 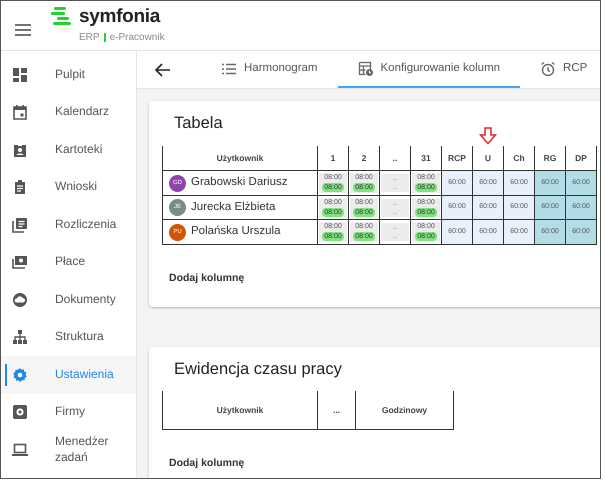 What do you see at coordinates (163, 69) in the screenshot?
I see `back-arrow-icon` at bounding box center [163, 69].